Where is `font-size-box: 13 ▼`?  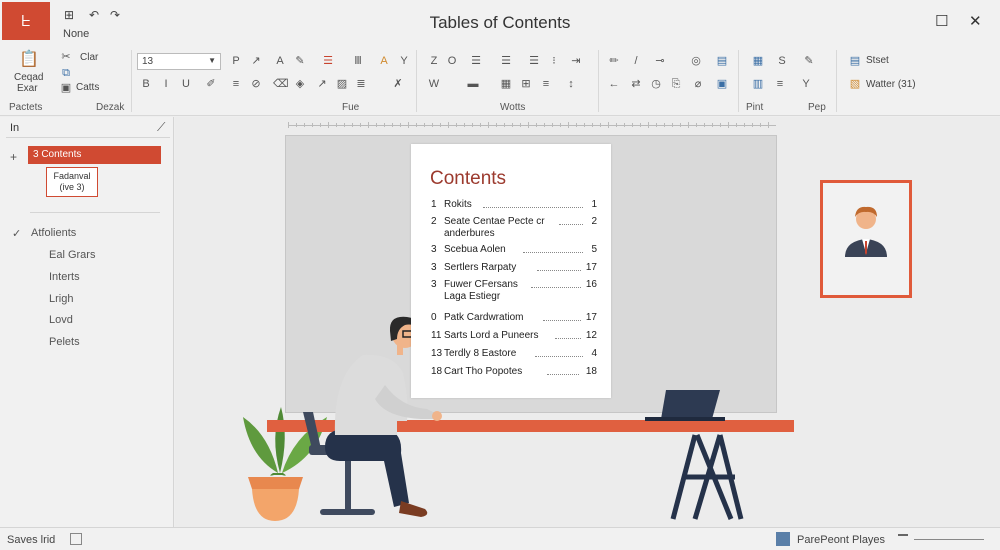 font-size-box: 13 ▼ is located at coordinates (179, 61).